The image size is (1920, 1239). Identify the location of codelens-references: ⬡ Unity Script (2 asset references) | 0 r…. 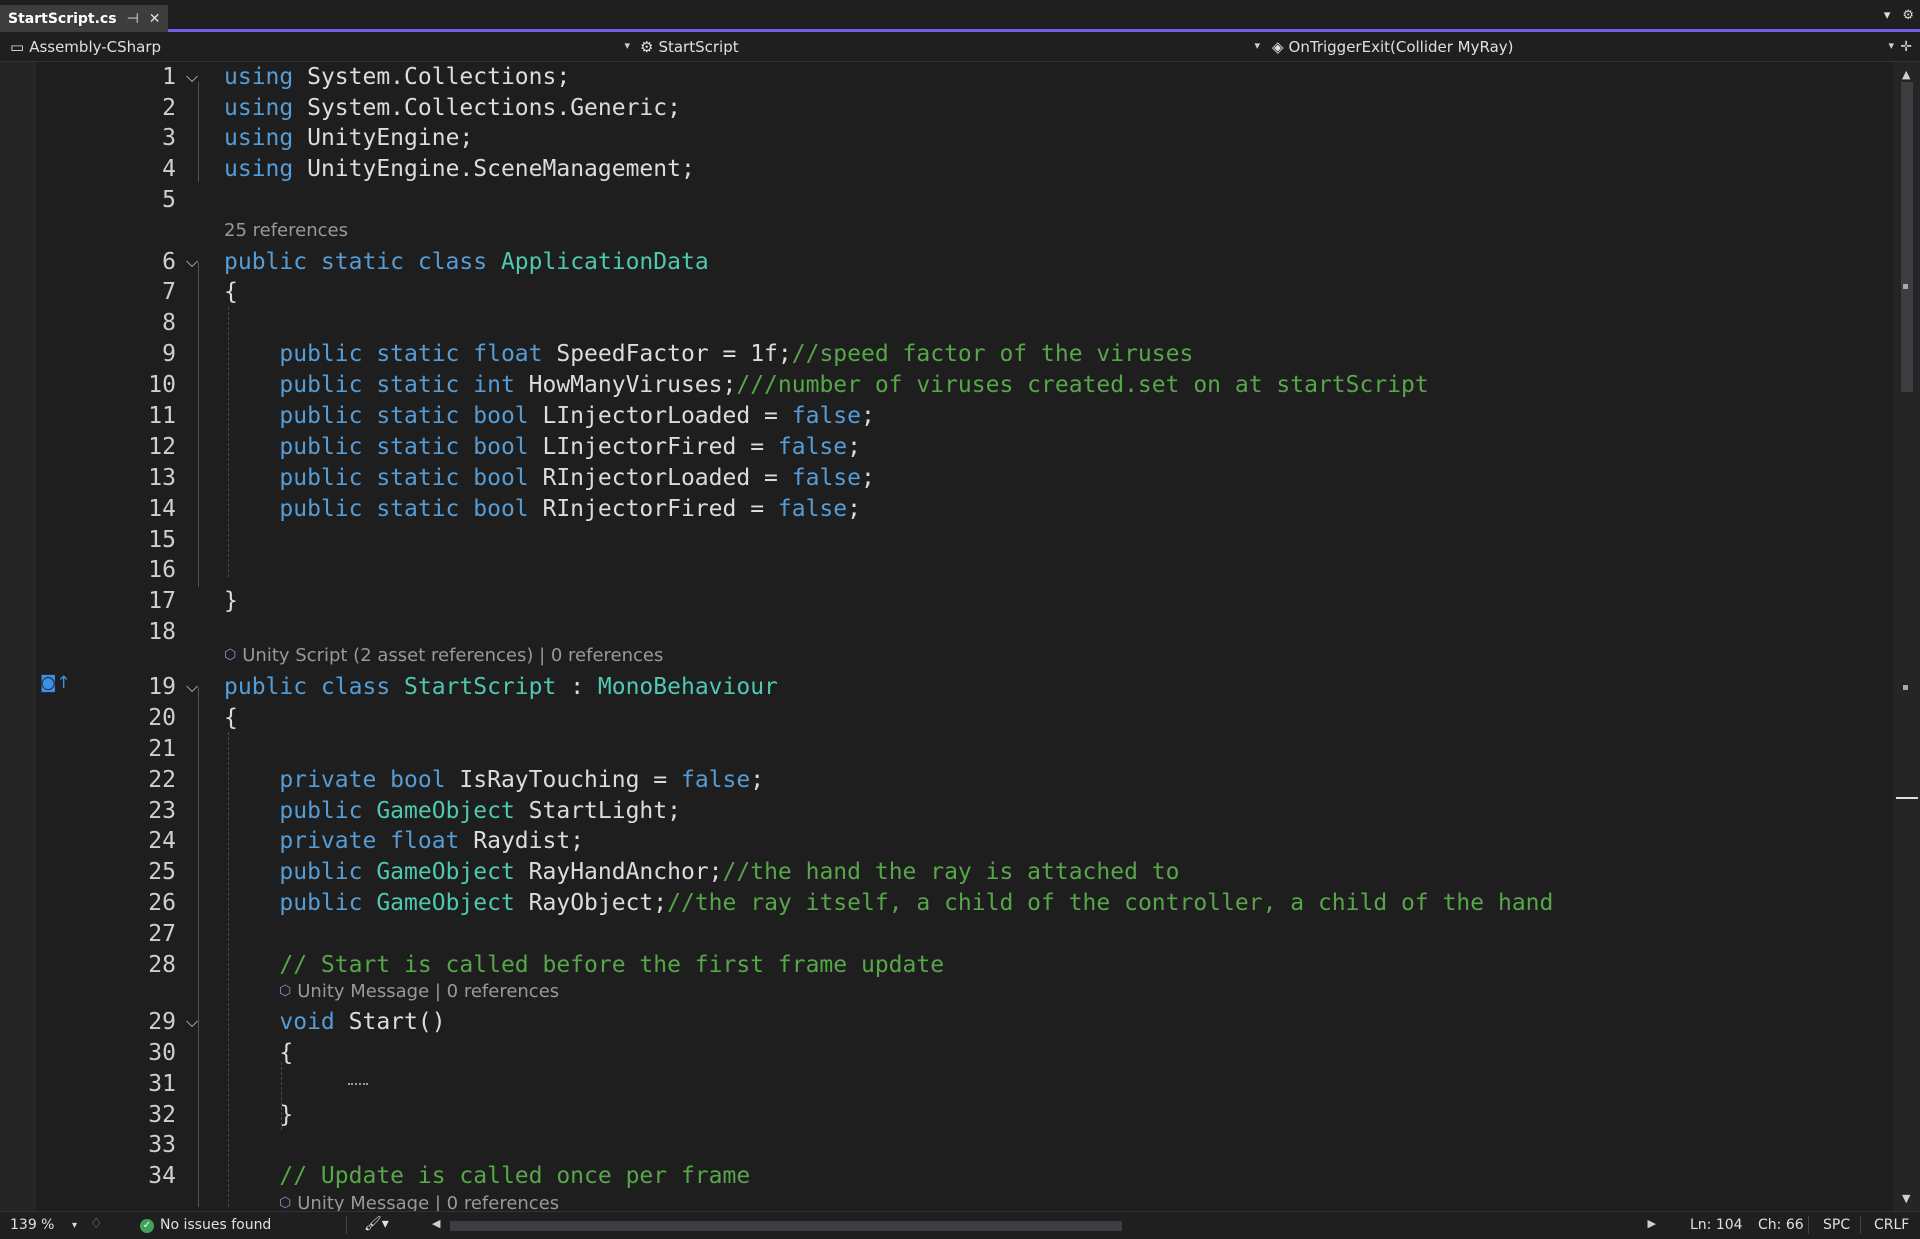
(443, 655).